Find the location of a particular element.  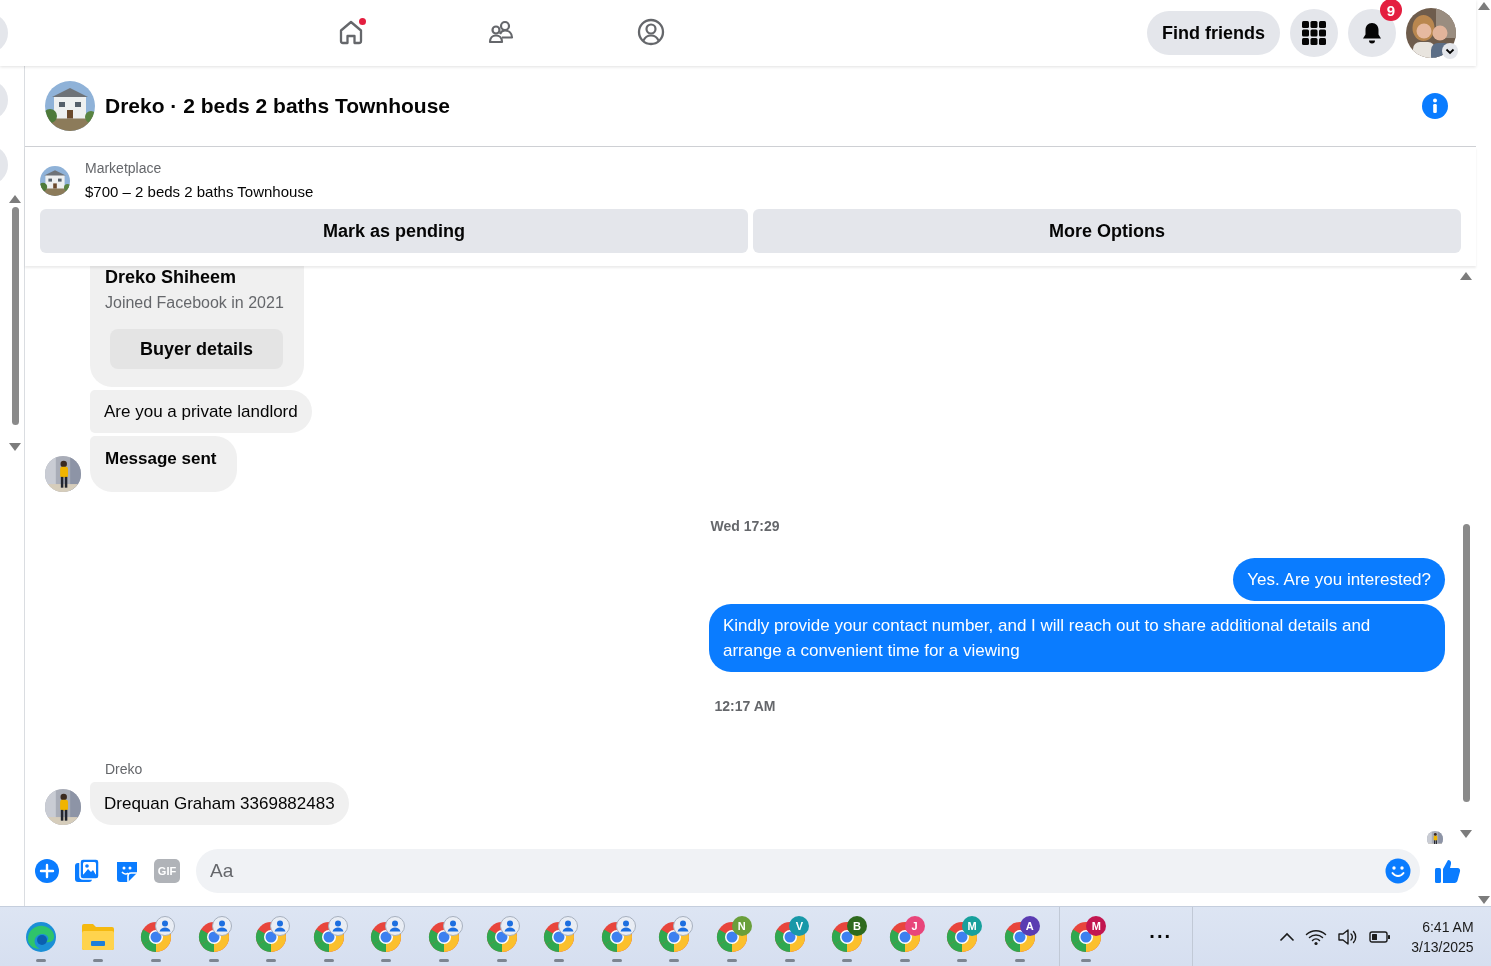

message-bubble: Drequan Graham 3369882483 is located at coordinates (219, 803).